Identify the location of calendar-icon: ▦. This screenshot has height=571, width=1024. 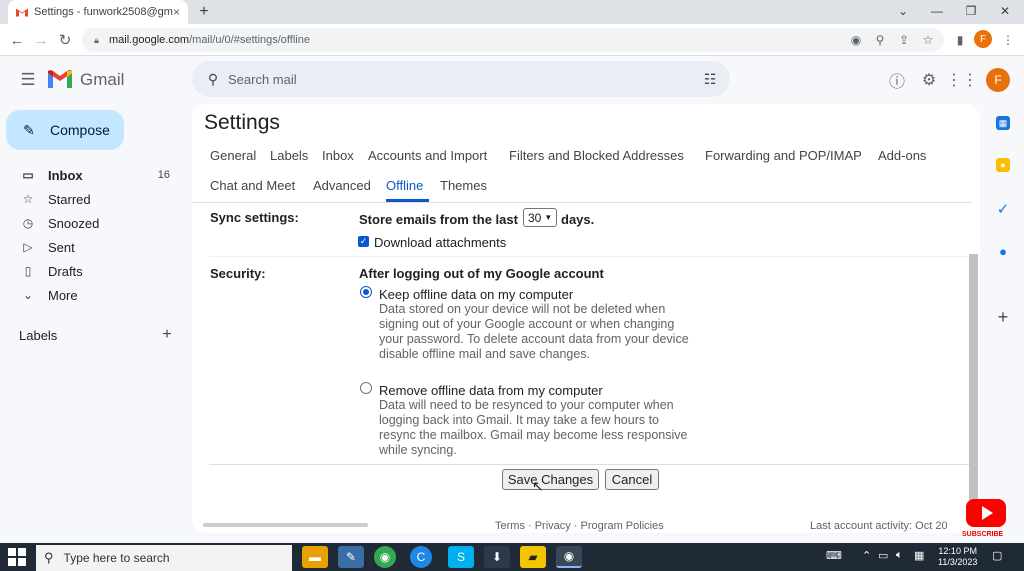
(1003, 123).